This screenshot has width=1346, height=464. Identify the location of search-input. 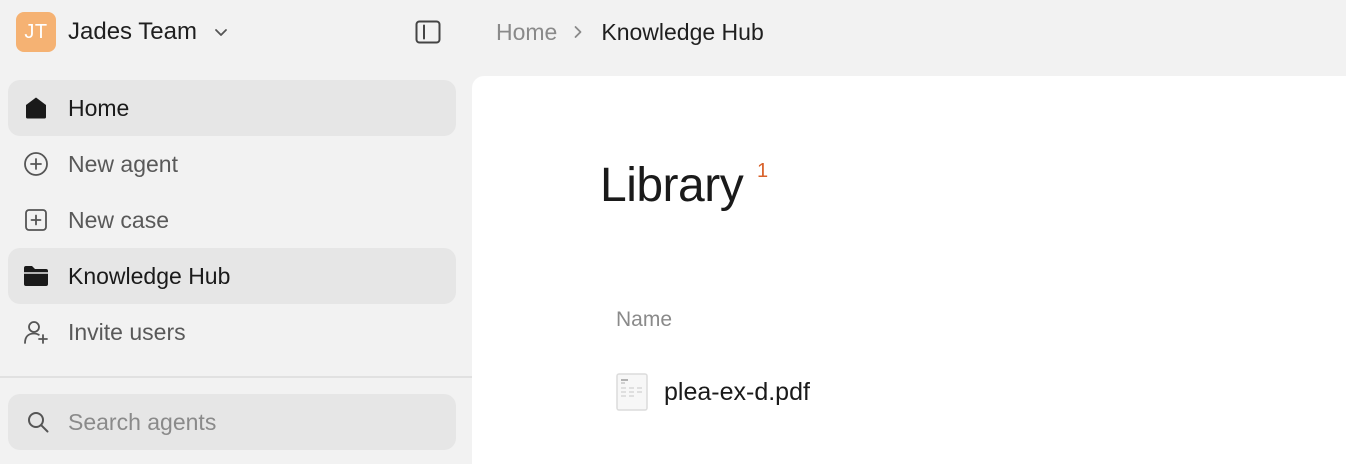
(248, 422).